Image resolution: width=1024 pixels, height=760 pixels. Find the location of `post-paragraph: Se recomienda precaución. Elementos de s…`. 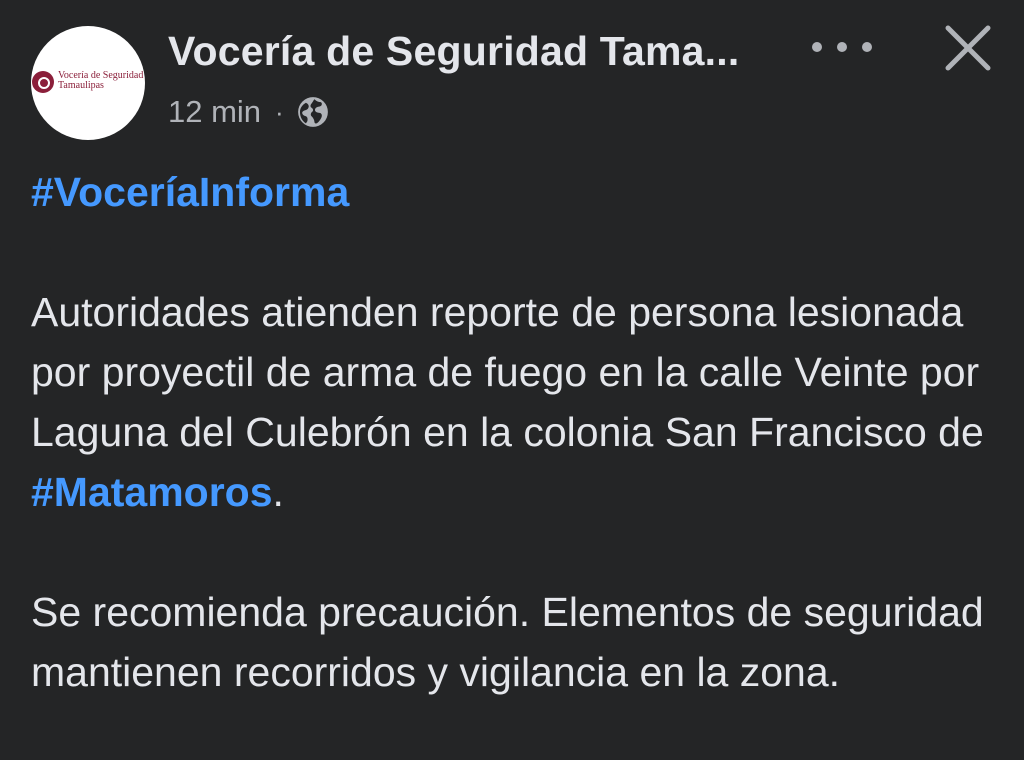

post-paragraph: Se recomienda precaución. Elementos de s… is located at coordinates (507, 642).